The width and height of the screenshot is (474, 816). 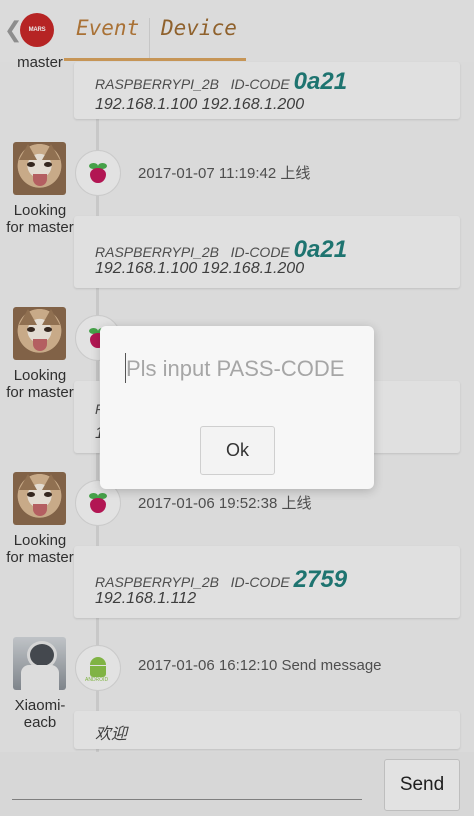 What do you see at coordinates (237, 450) in the screenshot?
I see `ok-button: Ok` at bounding box center [237, 450].